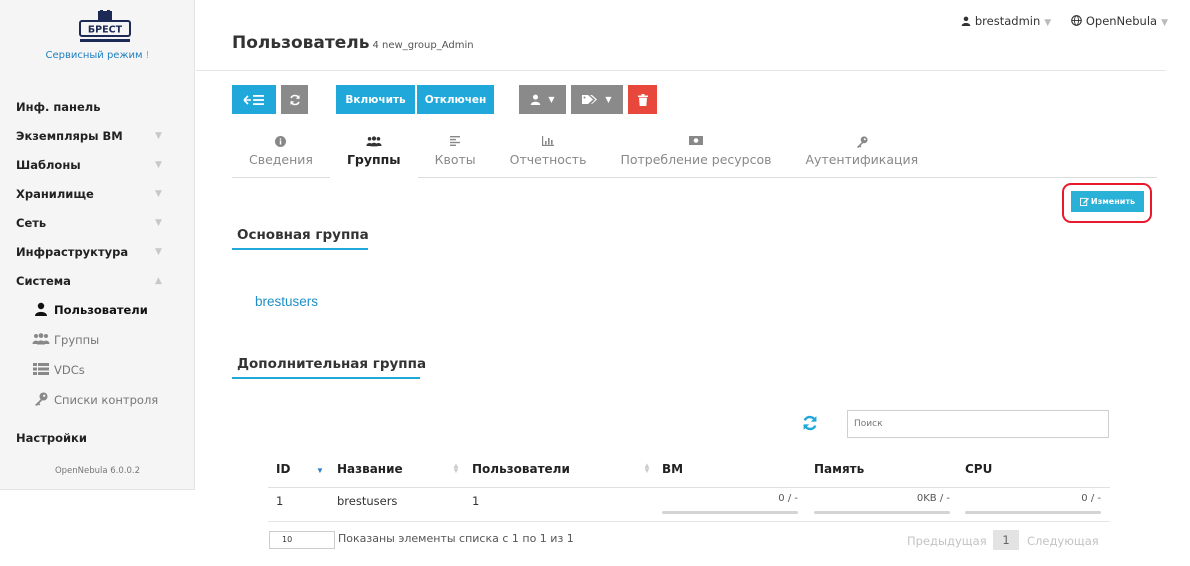 The image size is (1190, 566). I want to click on page-title: Пользователь 4 new_group_Admin, so click(353, 43).